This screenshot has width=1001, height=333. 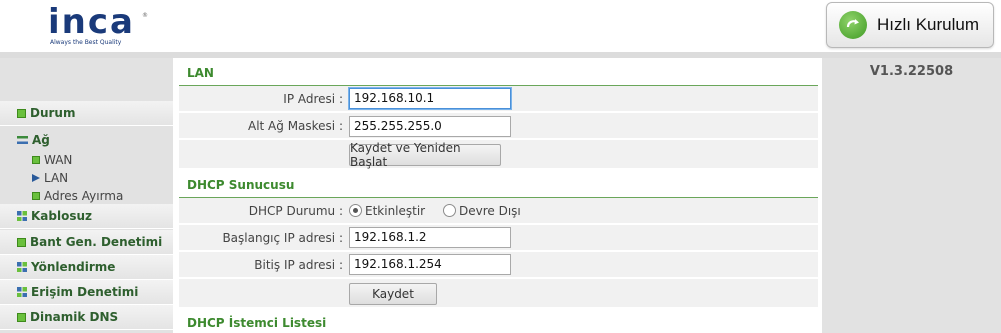 I want to click on sidebar-item-ag: Ağ, so click(x=86, y=139).